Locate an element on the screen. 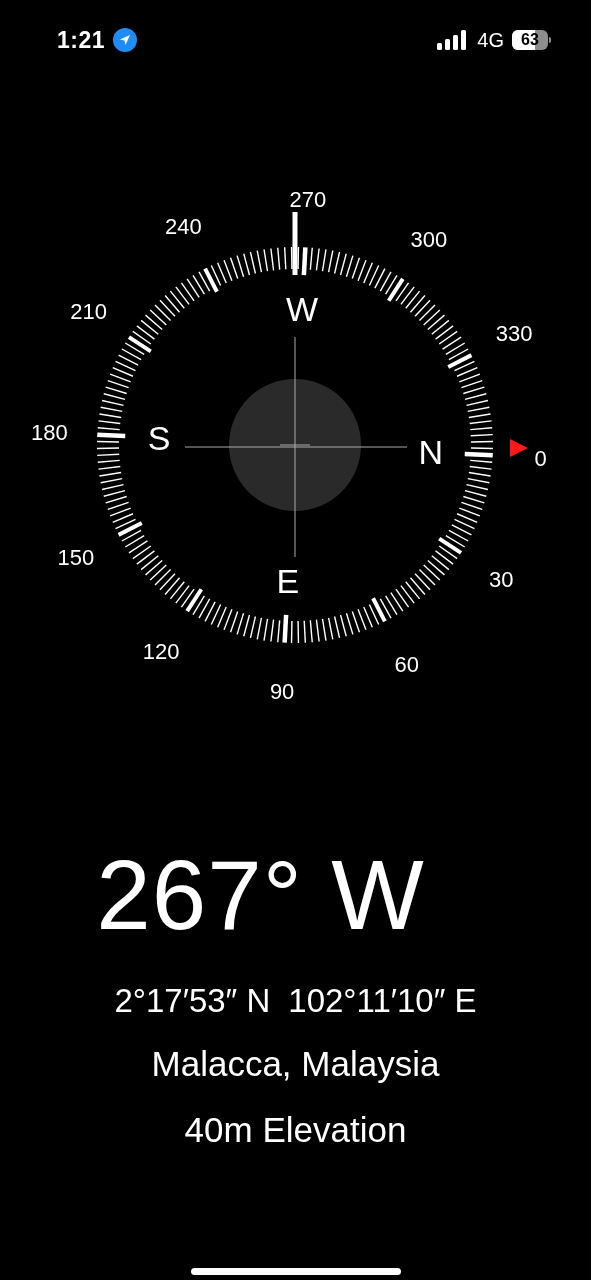 The image size is (591, 1280). degree-label: 150 is located at coordinates (76, 557).